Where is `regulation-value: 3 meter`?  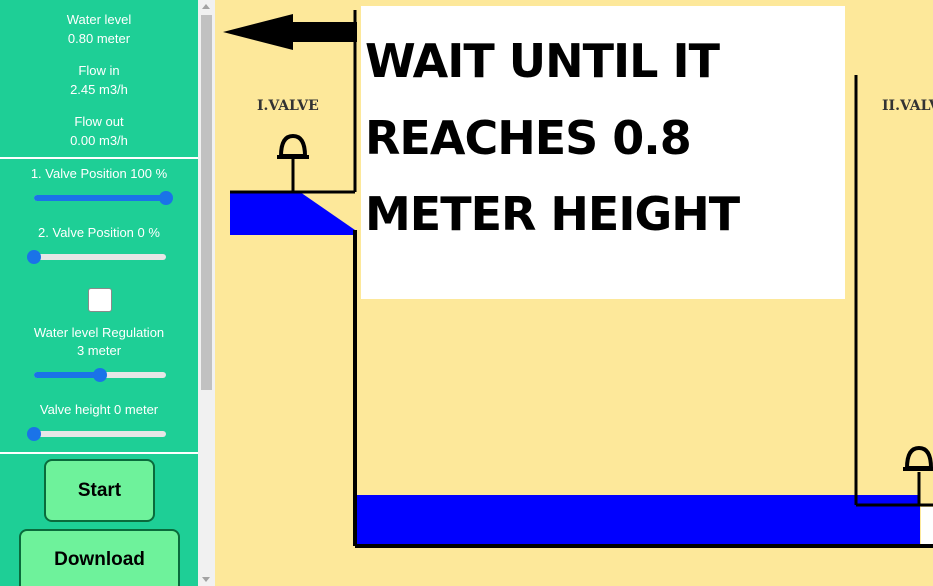
regulation-value: 3 meter is located at coordinates (99, 350).